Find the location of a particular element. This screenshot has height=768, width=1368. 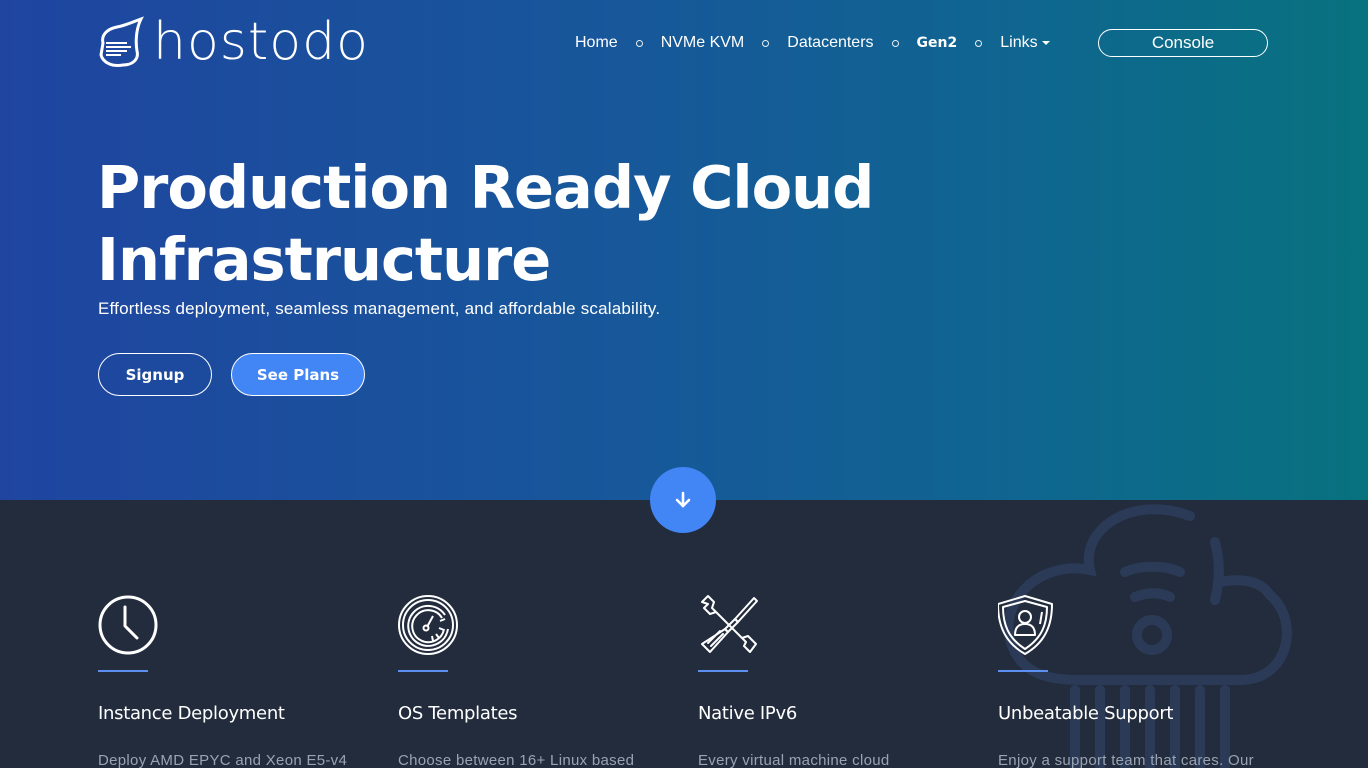

scroll-down-button is located at coordinates (683, 500).